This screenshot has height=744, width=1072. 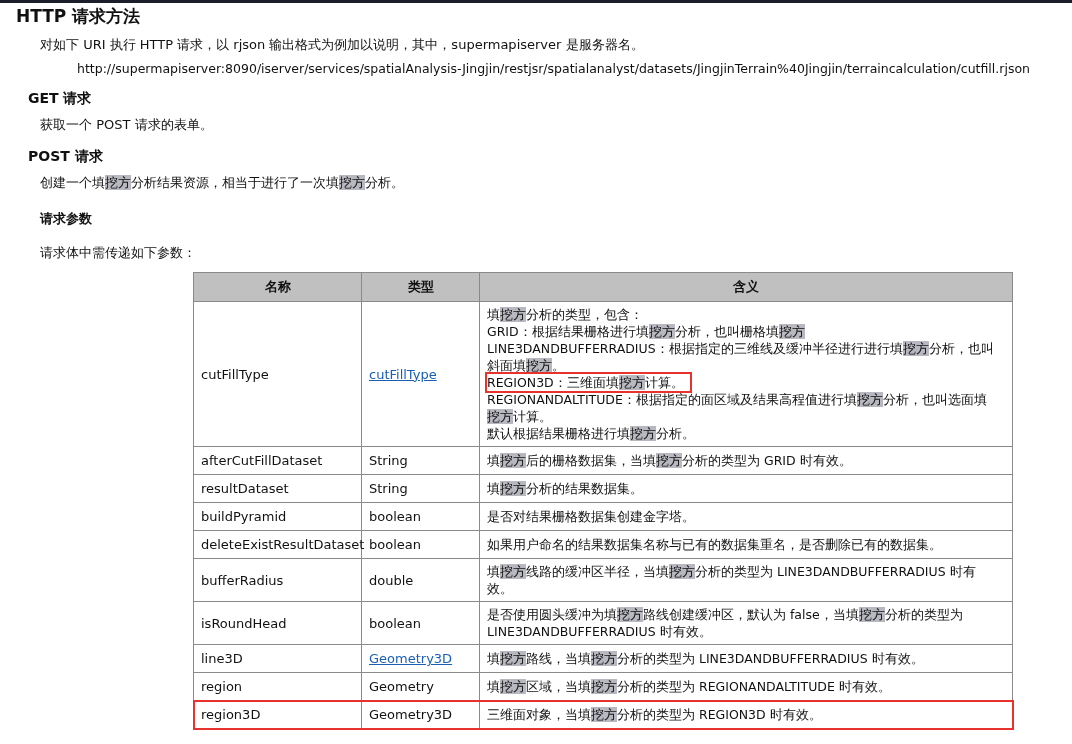 I want to click on params-intro: 请求体中需传递如下参数：, so click(x=118, y=253).